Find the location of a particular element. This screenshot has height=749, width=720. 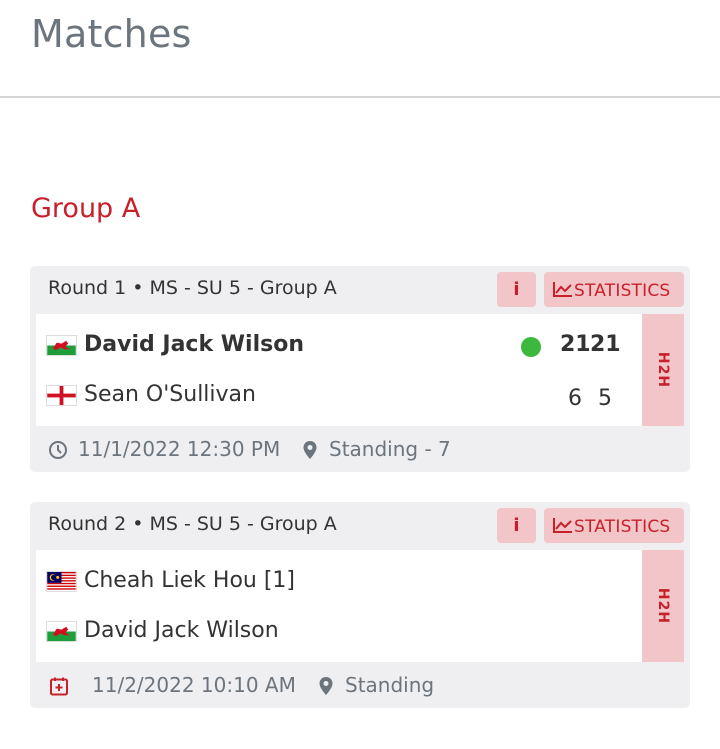

malaysia-flag-icon is located at coordinates (61, 581).